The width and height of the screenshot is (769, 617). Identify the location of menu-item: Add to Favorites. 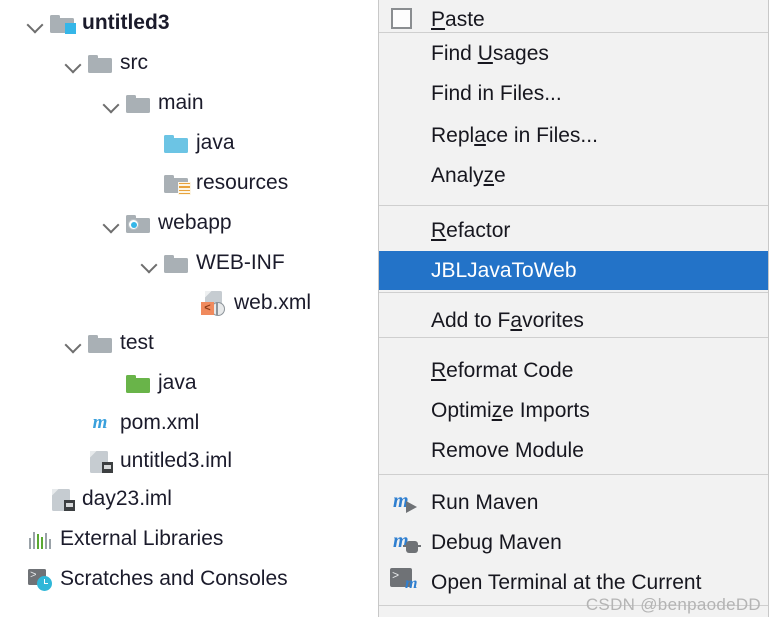
(573, 320).